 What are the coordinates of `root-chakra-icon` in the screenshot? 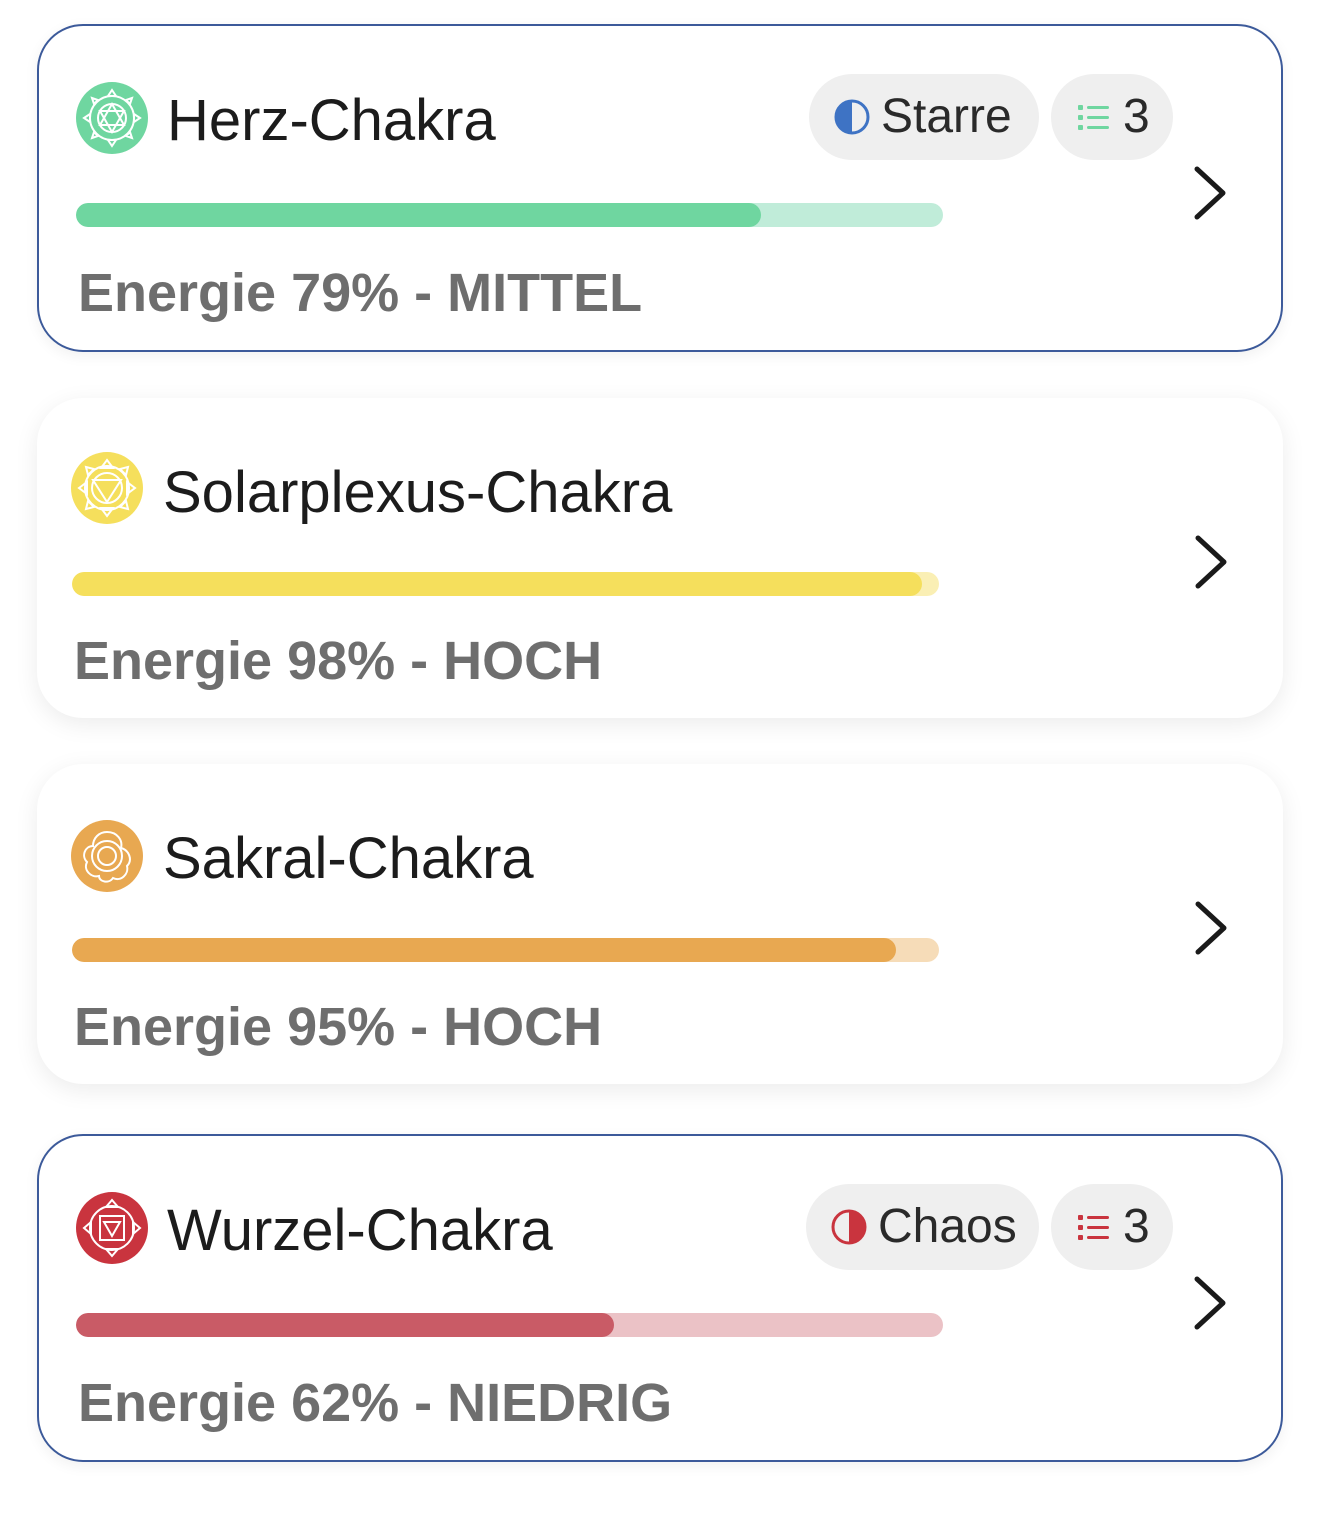 It's located at (112, 1228).